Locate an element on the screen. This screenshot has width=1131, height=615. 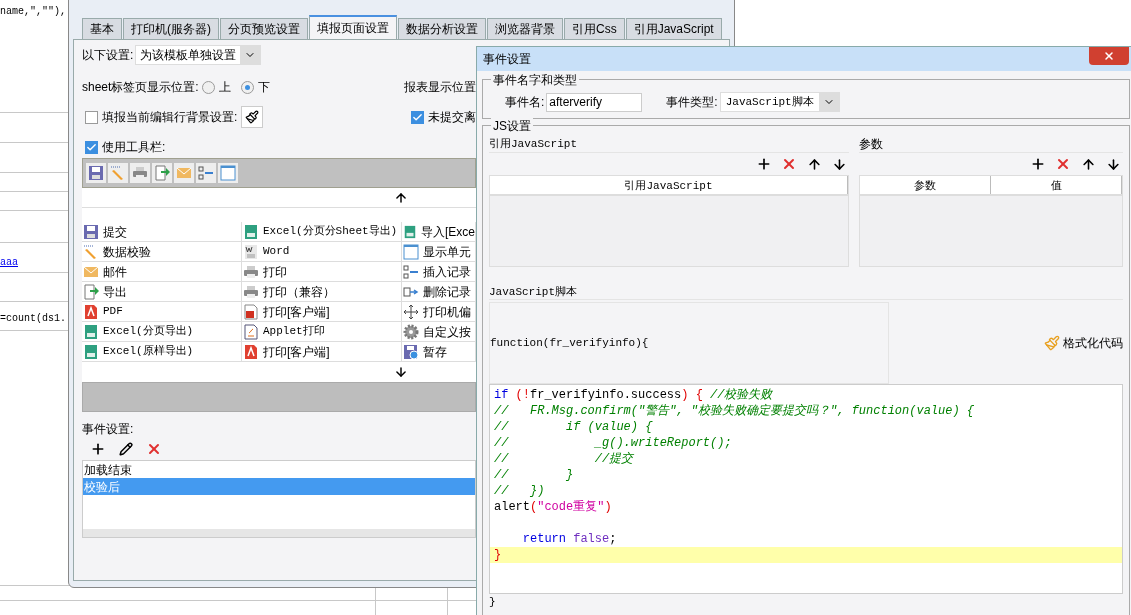
toolbar-item: 暂存 is located at coordinates (439, 352).